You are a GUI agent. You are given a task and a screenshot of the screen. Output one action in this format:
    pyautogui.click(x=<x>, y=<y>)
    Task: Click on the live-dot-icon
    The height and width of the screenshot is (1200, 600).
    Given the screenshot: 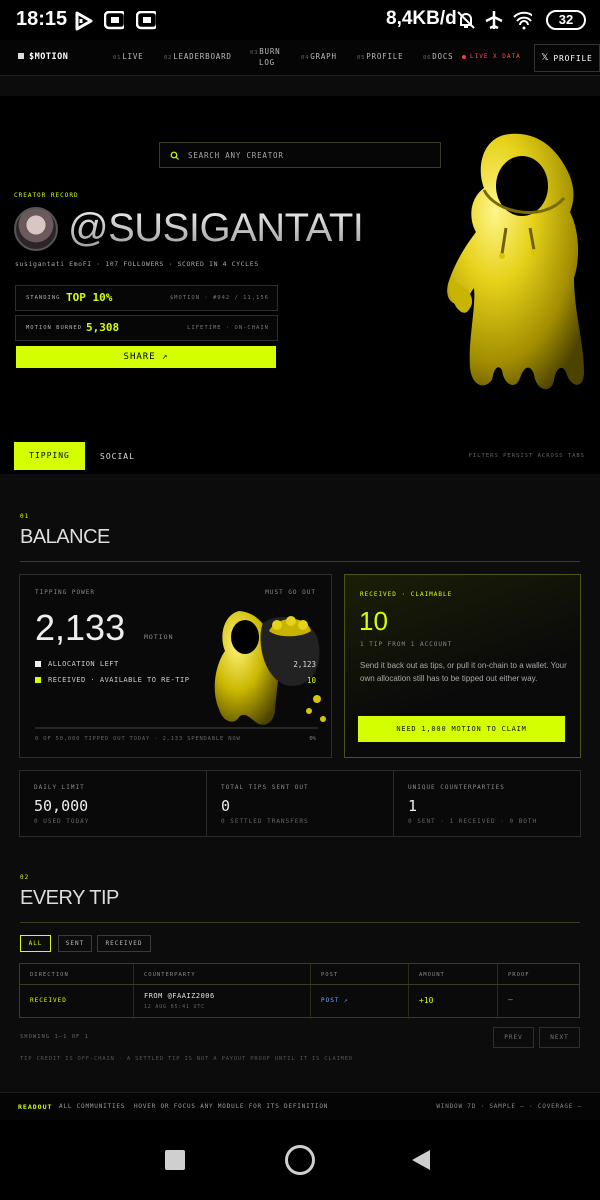 What is the action you would take?
    pyautogui.click(x=464, y=57)
    